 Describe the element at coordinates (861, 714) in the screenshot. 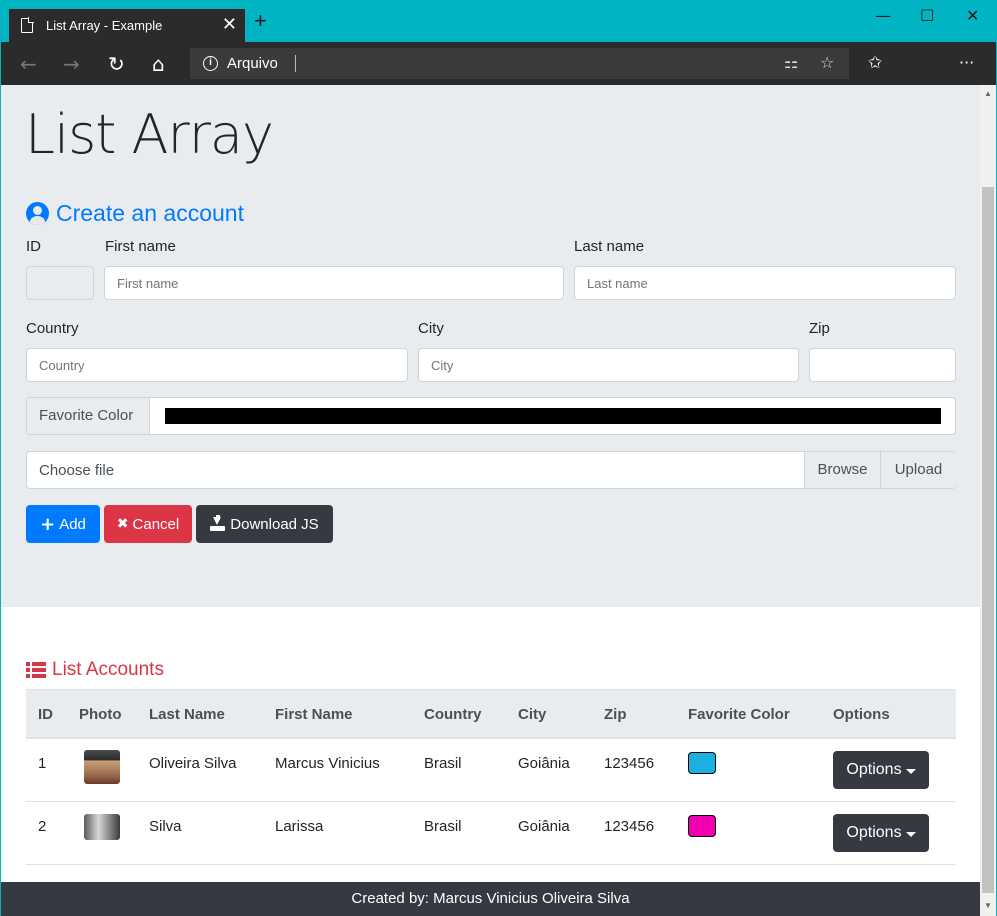

I see `column-header: Options` at that location.